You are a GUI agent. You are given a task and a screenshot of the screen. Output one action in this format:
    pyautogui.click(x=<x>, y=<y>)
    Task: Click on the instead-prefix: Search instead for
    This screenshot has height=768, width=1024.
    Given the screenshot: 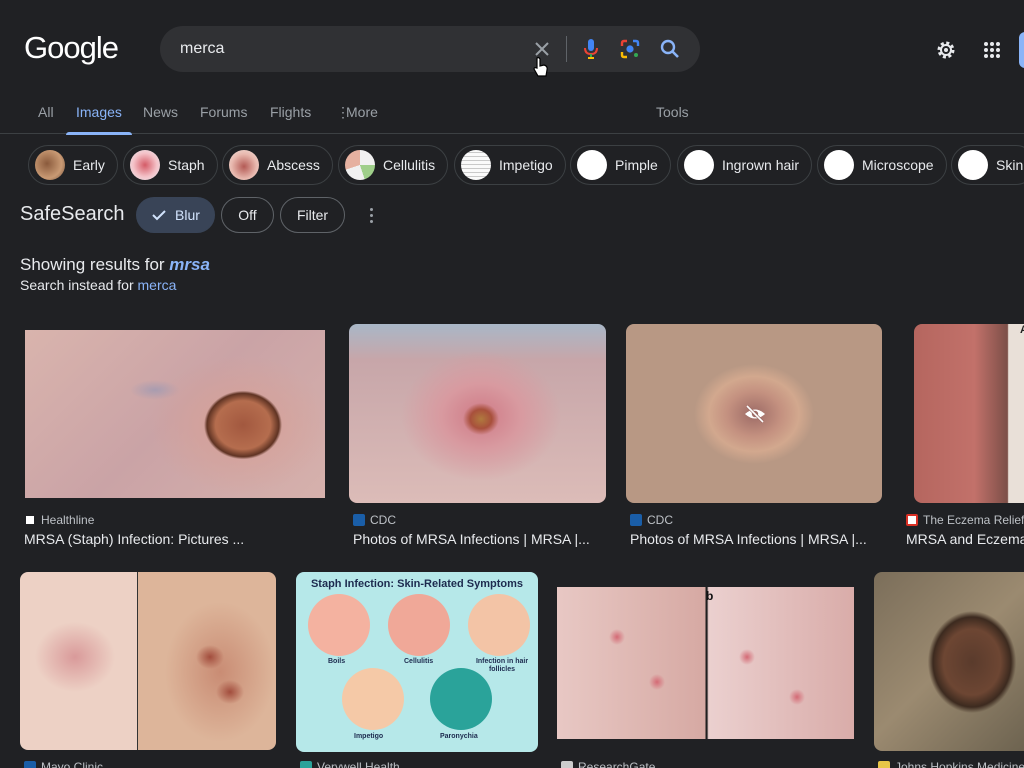 What is the action you would take?
    pyautogui.click(x=79, y=285)
    